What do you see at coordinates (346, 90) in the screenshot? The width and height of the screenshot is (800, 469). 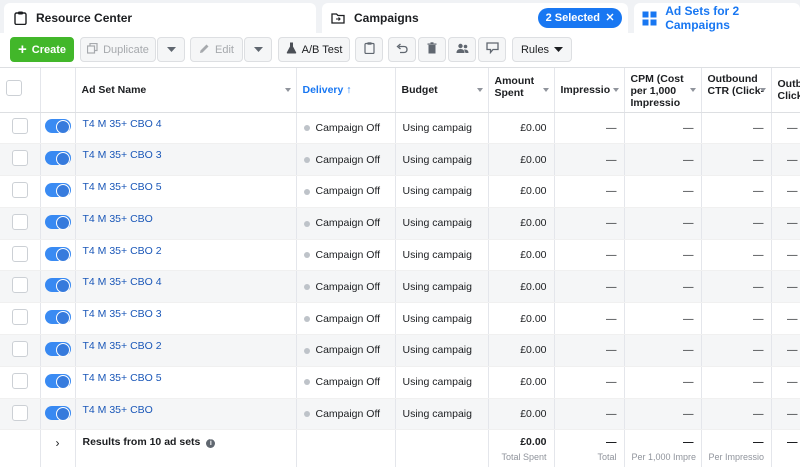 I see `column-header-delivery: Delivery ↑` at bounding box center [346, 90].